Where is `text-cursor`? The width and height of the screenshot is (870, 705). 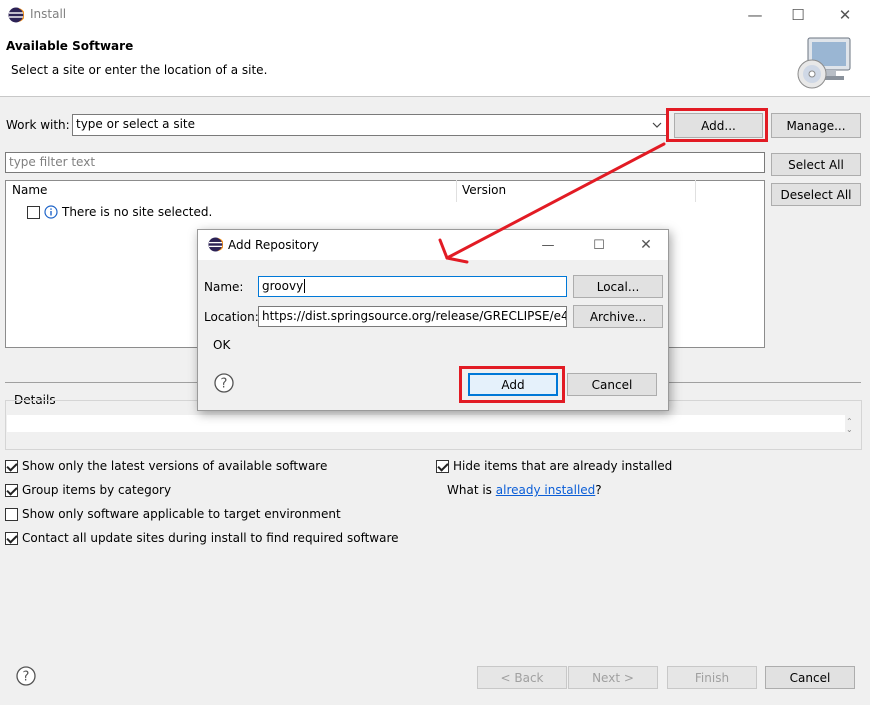
text-cursor is located at coordinates (305, 286).